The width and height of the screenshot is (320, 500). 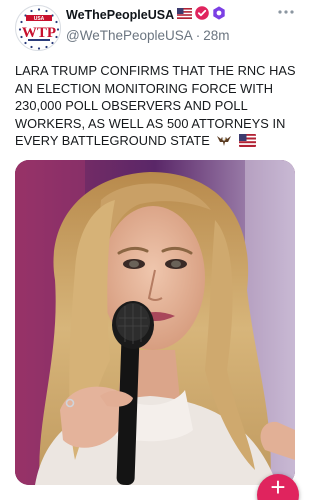 I want to click on avatar-text: WTP, so click(x=39, y=33).